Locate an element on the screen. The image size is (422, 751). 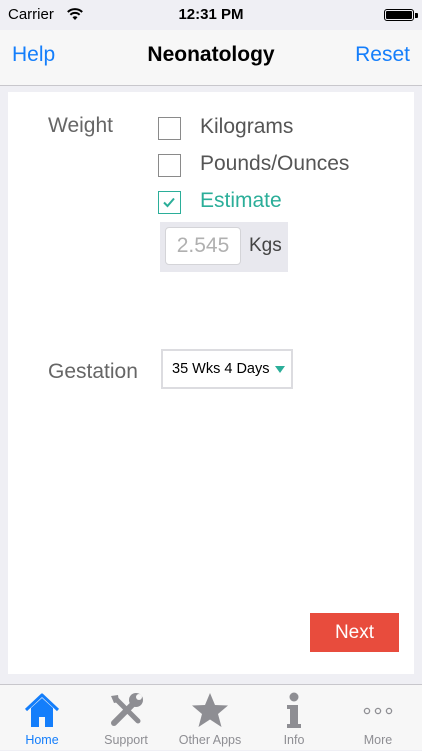
tab-home: Home is located at coordinates (42, 718).